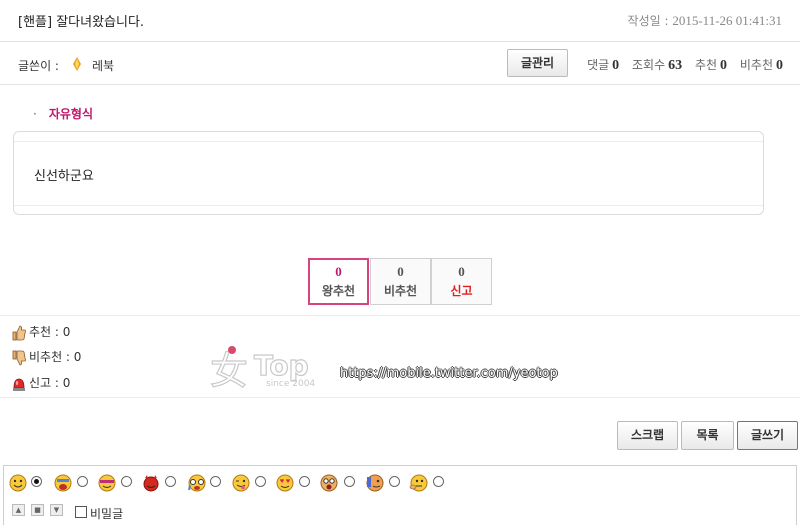 The width and height of the screenshot is (800, 525). Describe the element at coordinates (685, 65) in the screenshot. I see `post-stats: 댓글 0 조회수 63 추천 0 비추천 0` at that location.